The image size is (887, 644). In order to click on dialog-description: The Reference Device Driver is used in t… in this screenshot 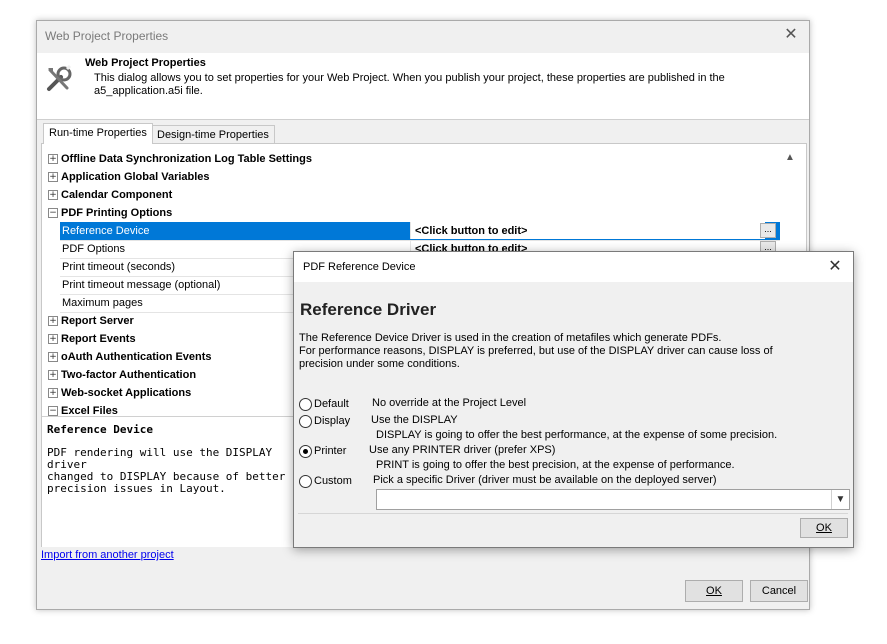, I will do `click(569, 351)`.